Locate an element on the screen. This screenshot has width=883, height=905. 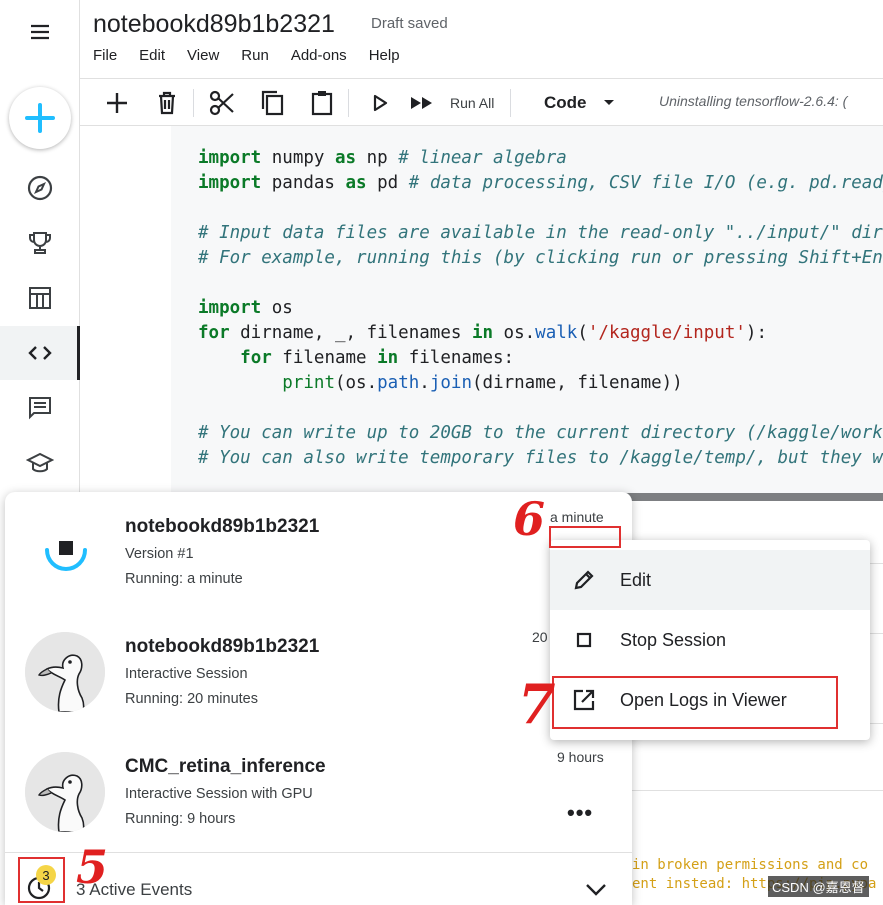
nav-competitions-button is located at coordinates (40, 243).